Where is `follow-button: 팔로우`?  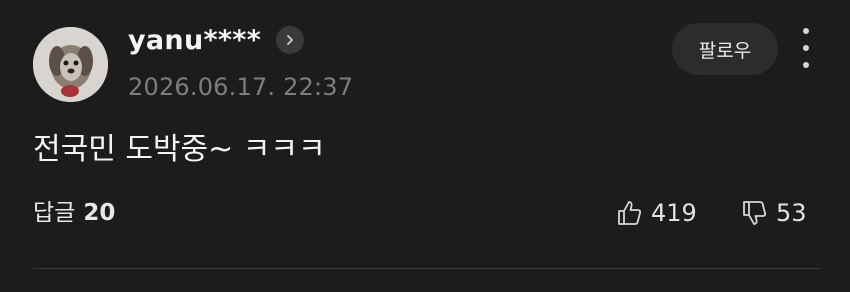 follow-button: 팔로우 is located at coordinates (725, 49).